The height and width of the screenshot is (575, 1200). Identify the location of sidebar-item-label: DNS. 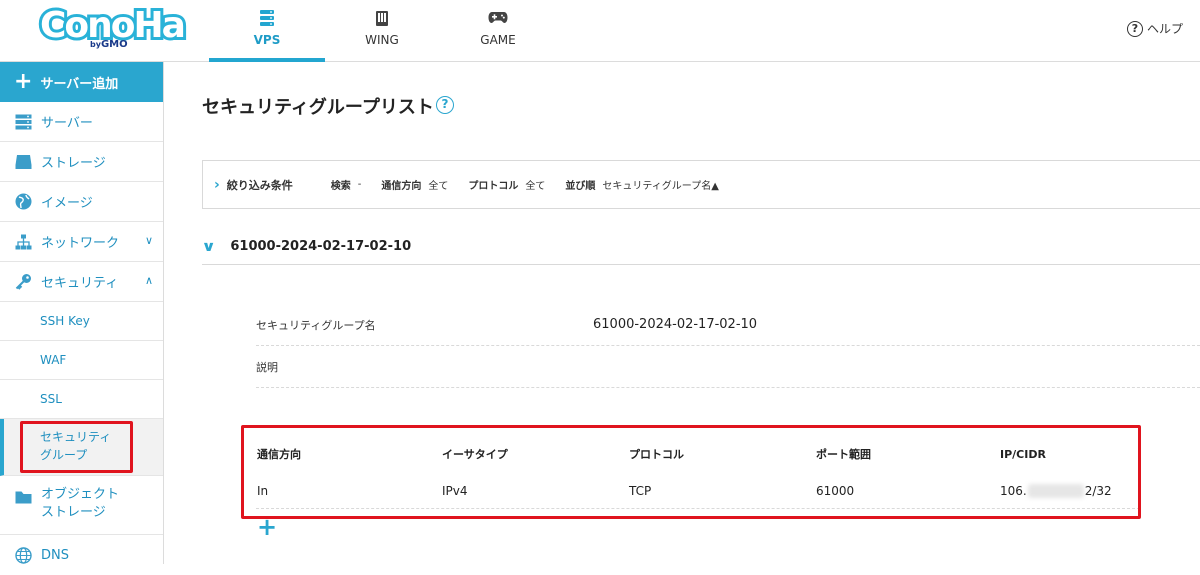
(55, 555).